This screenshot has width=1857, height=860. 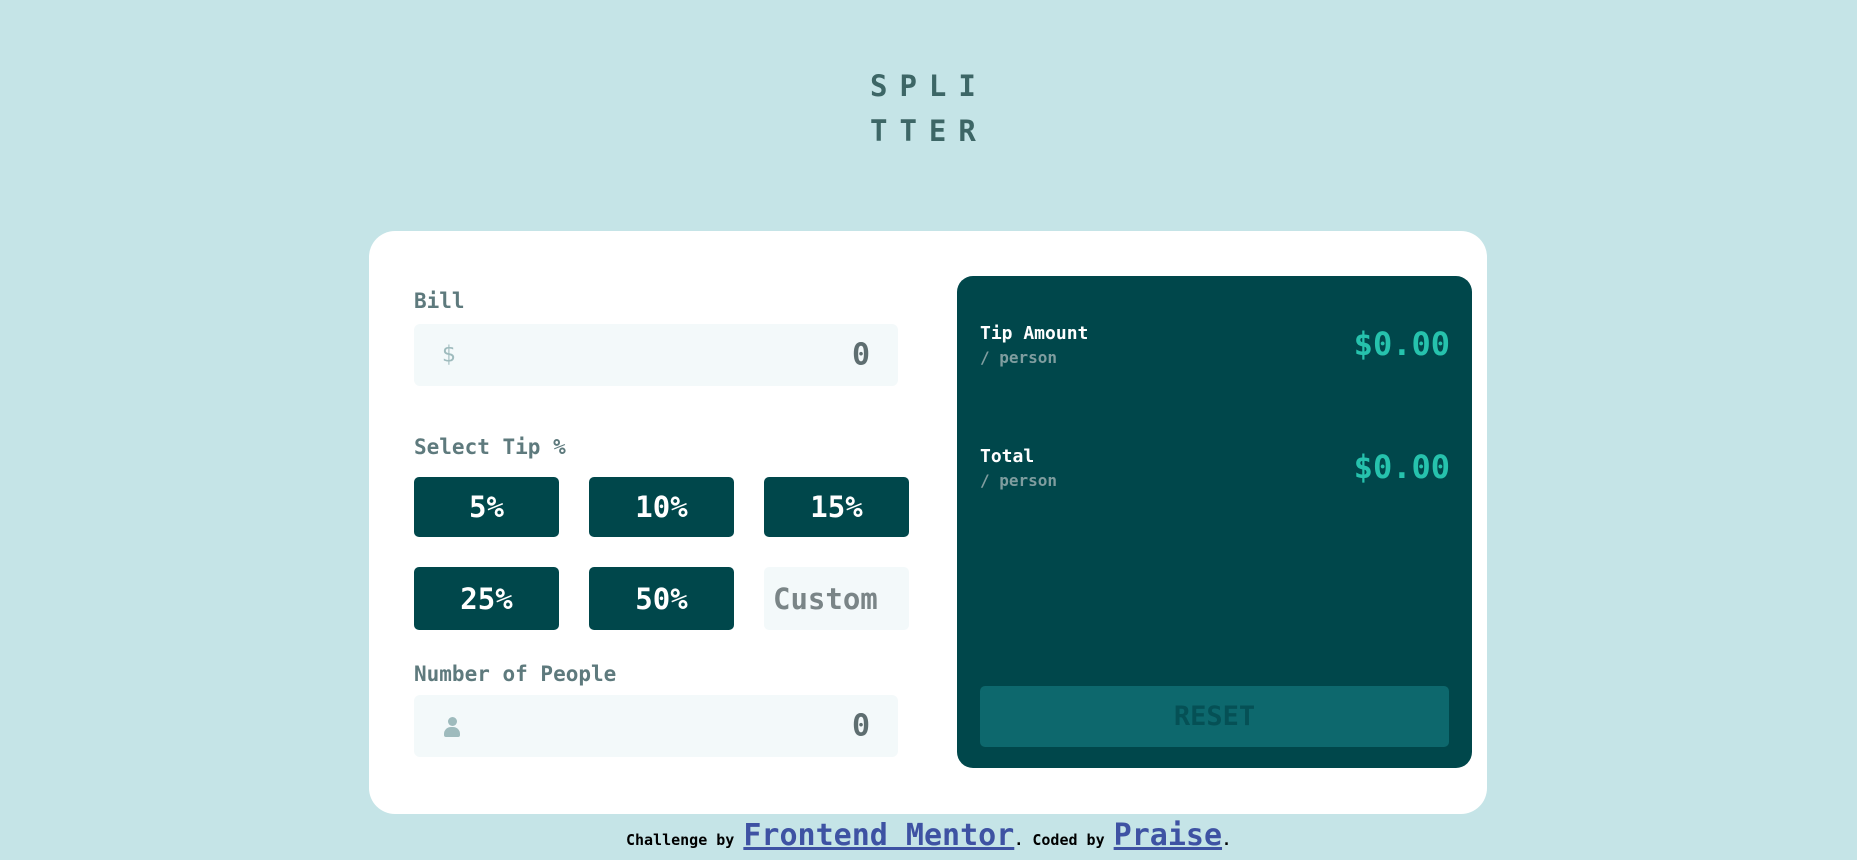 I want to click on author-link: Praise, so click(x=1168, y=835).